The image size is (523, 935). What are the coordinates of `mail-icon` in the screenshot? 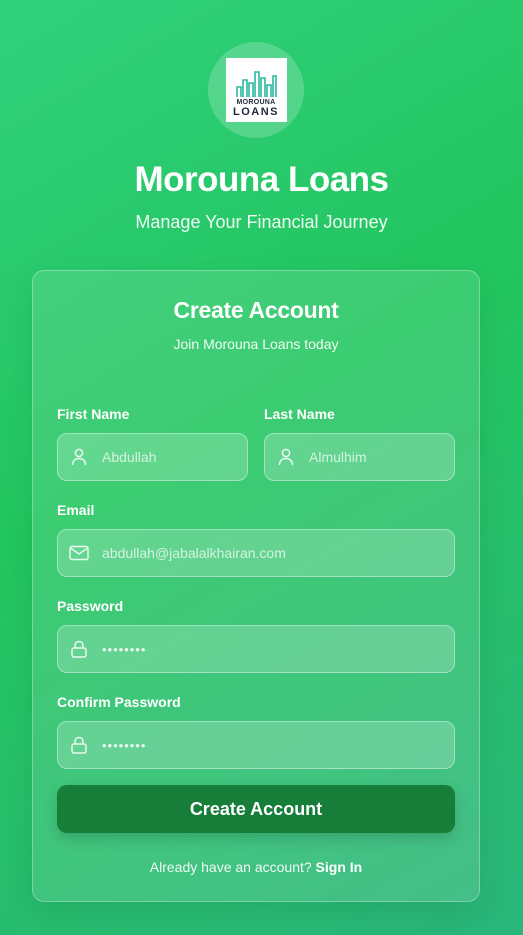 It's located at (79, 553).